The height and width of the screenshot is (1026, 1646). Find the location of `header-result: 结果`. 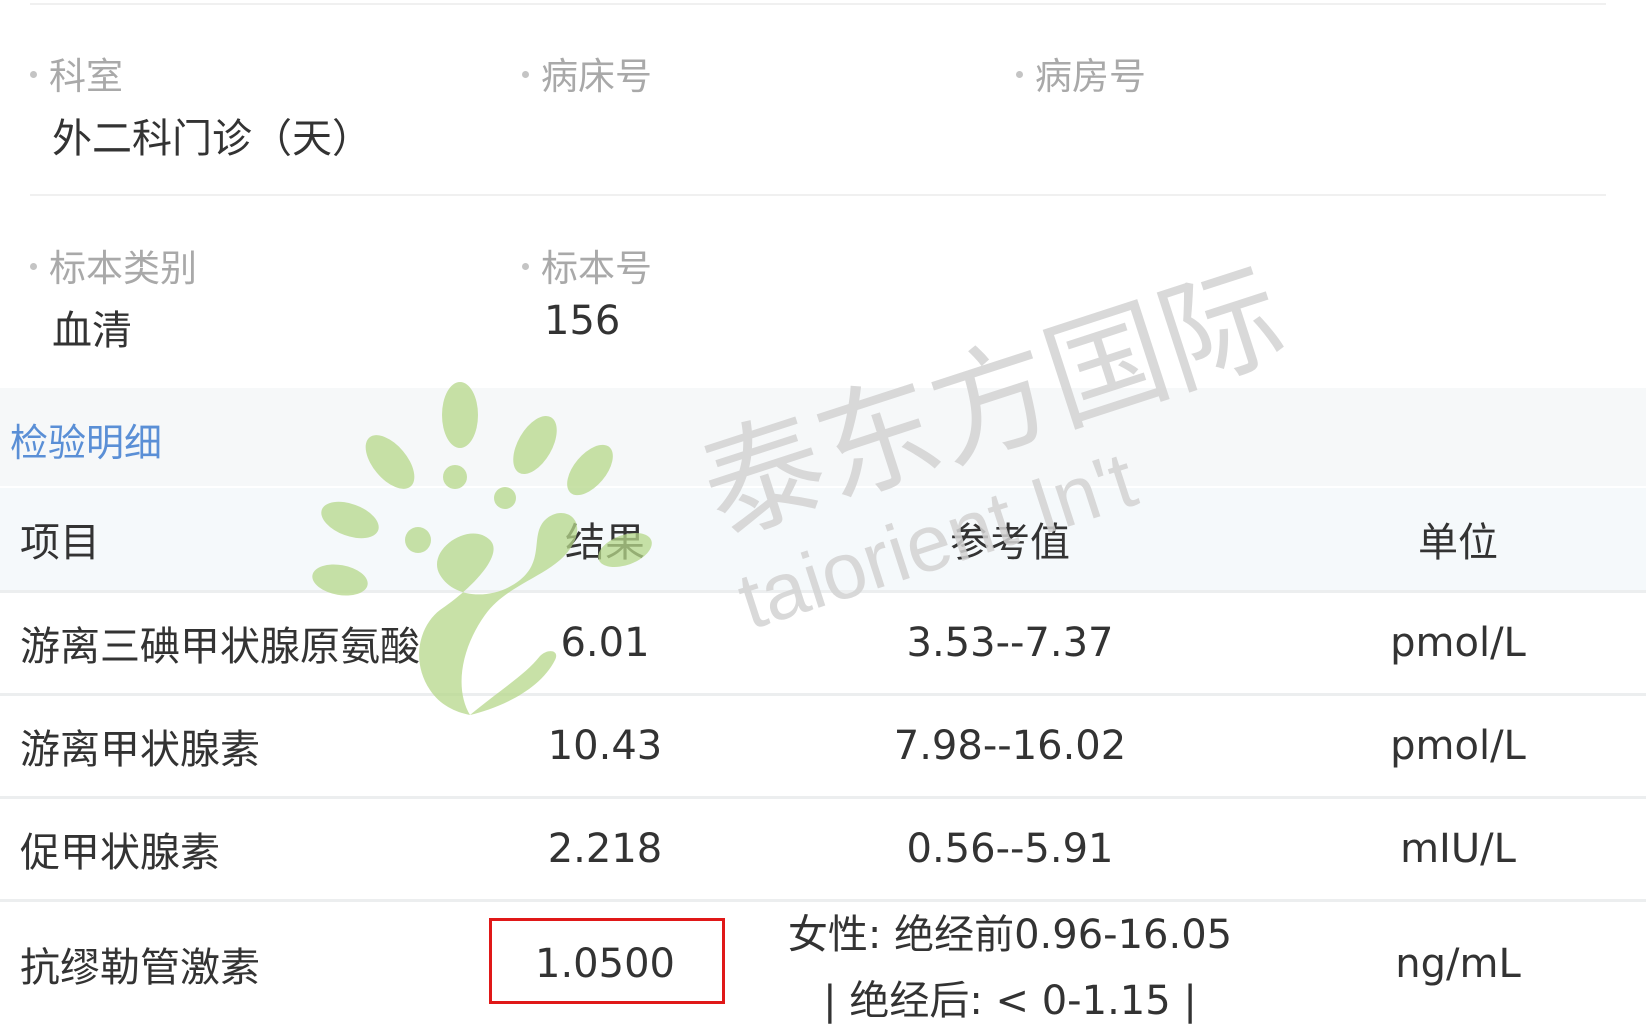

header-result: 结果 is located at coordinates (605, 540).